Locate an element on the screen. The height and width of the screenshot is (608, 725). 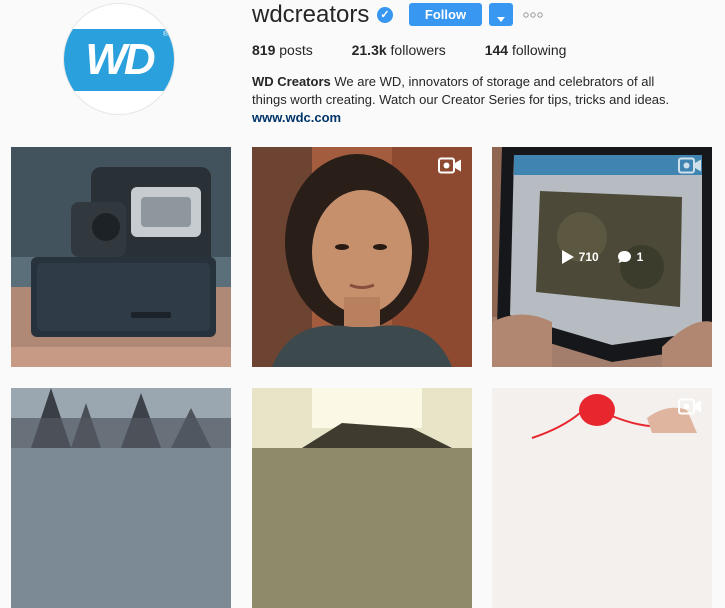
views-count-item: 710 is located at coordinates (580, 257).